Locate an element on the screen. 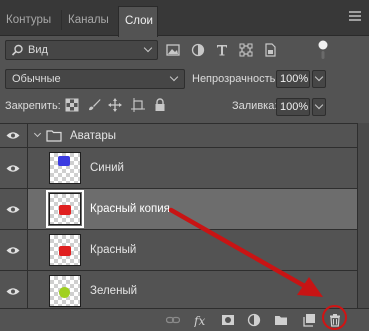  layer-name: Зеленый is located at coordinates (114, 291).